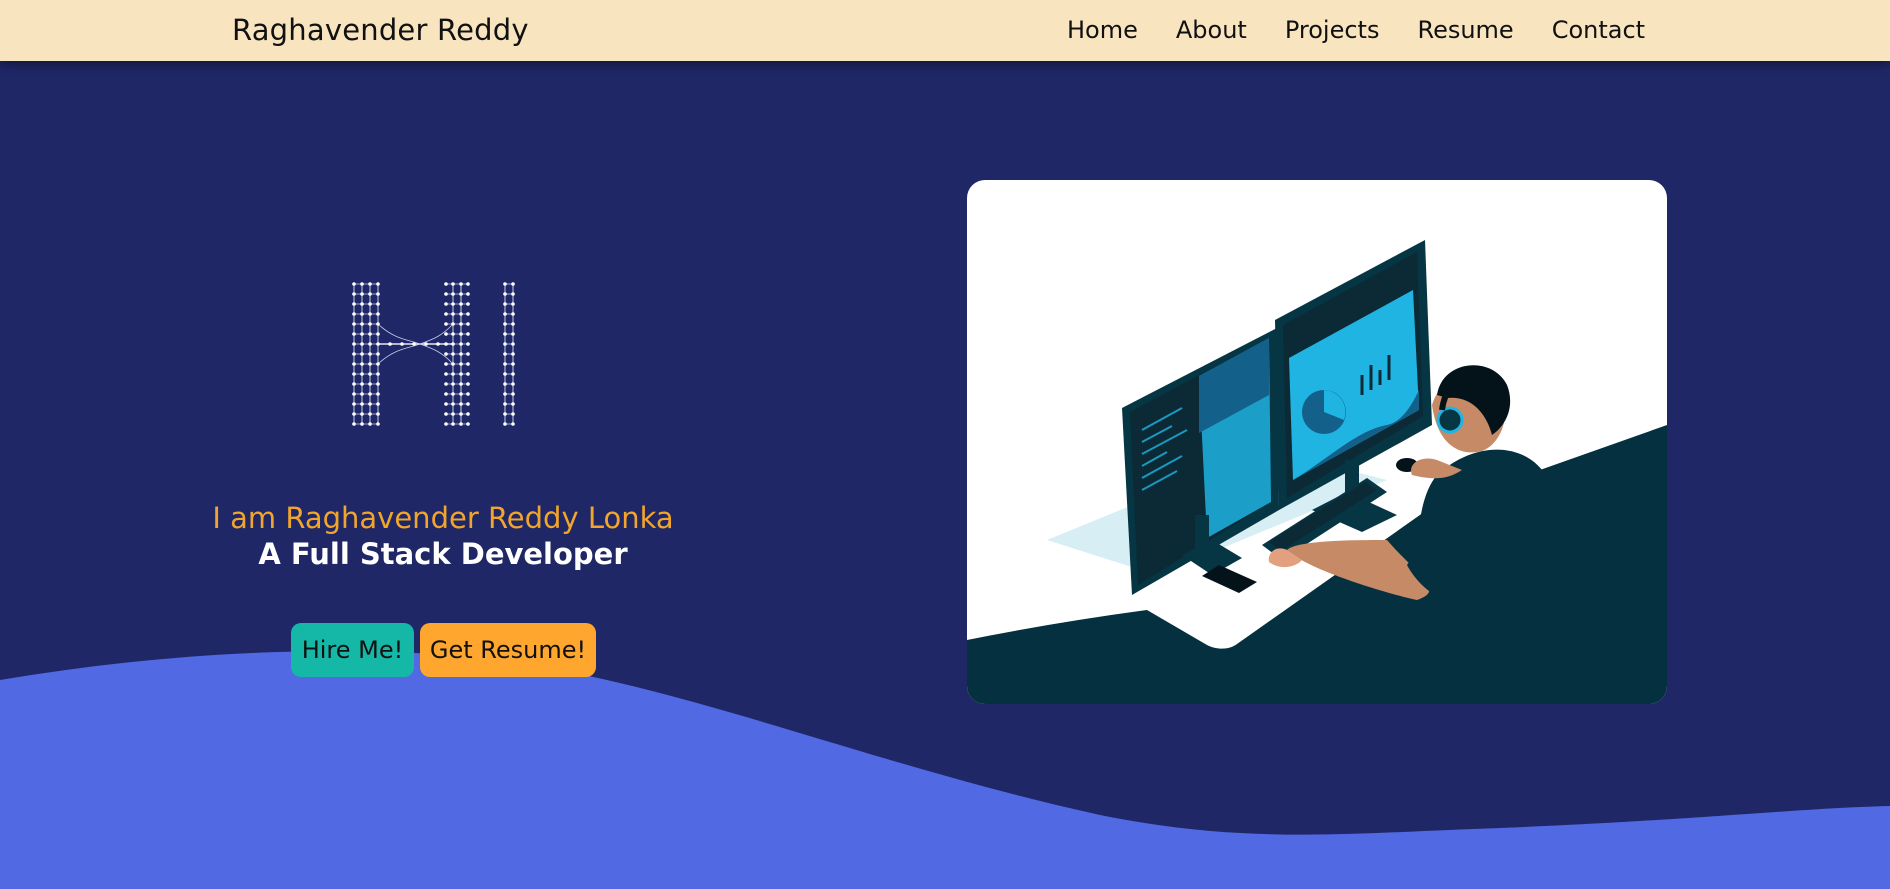 This screenshot has height=889, width=1890. What do you see at coordinates (380, 30) in the screenshot?
I see `brand-link: Raghavender Reddy` at bounding box center [380, 30].